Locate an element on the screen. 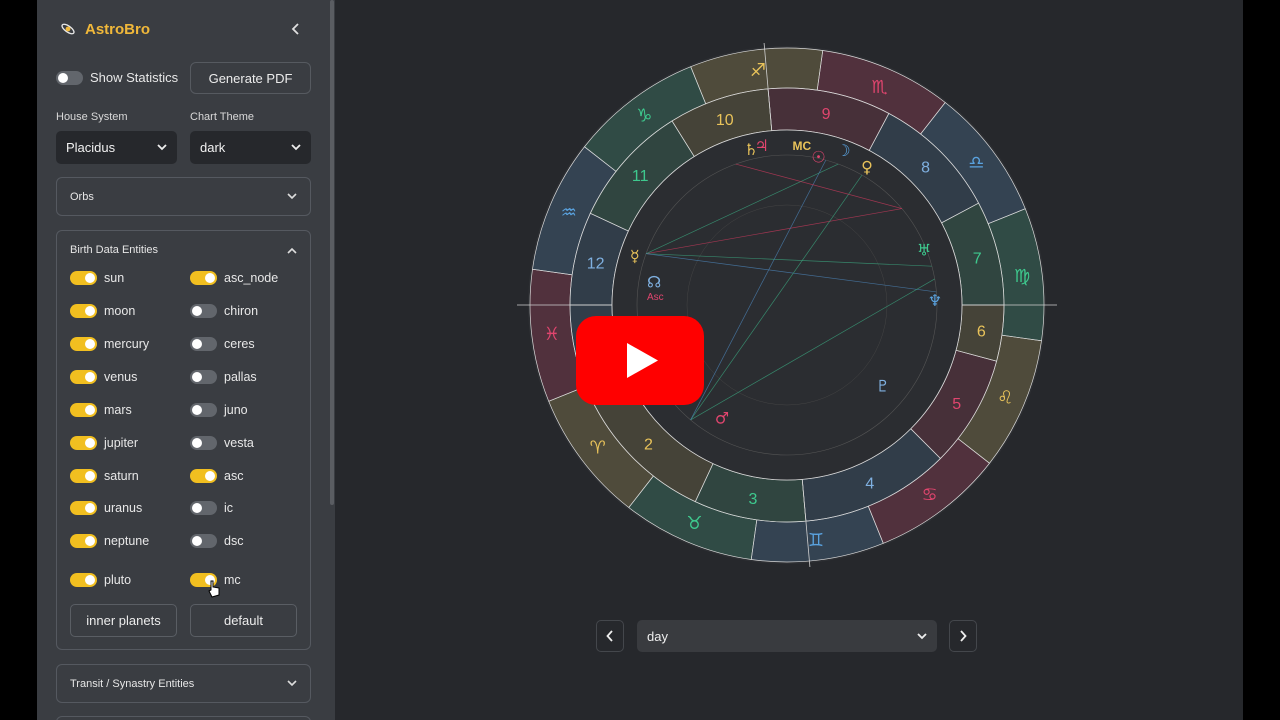 This screenshot has height=720, width=1280. house-number: 11 is located at coordinates (640, 176).